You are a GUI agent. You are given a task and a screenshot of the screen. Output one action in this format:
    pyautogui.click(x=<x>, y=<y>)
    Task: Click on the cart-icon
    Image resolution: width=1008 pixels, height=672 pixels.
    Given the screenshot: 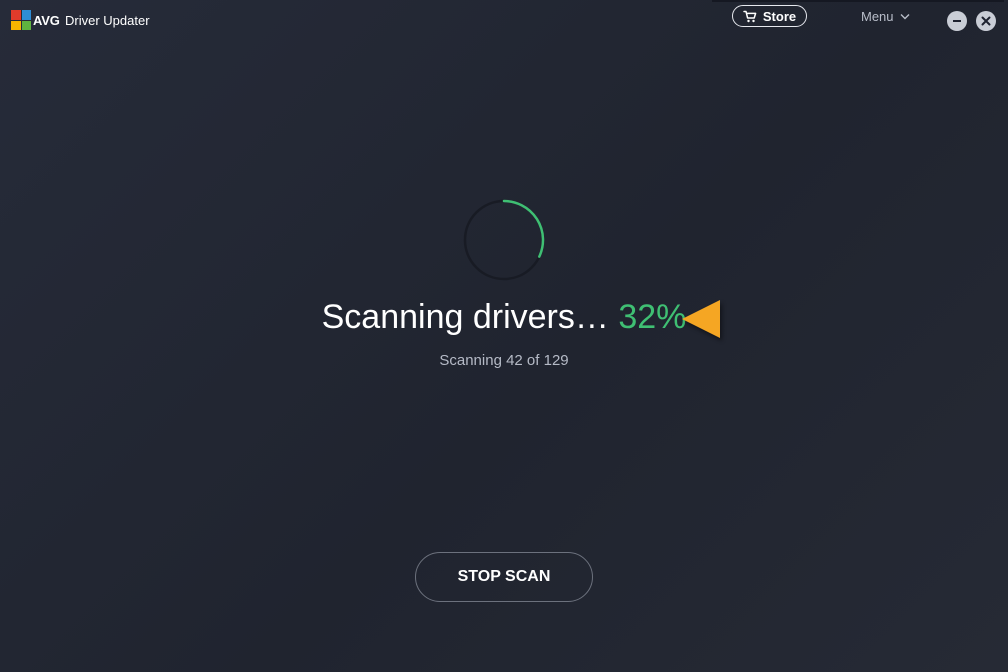 What is the action you would take?
    pyautogui.click(x=750, y=16)
    